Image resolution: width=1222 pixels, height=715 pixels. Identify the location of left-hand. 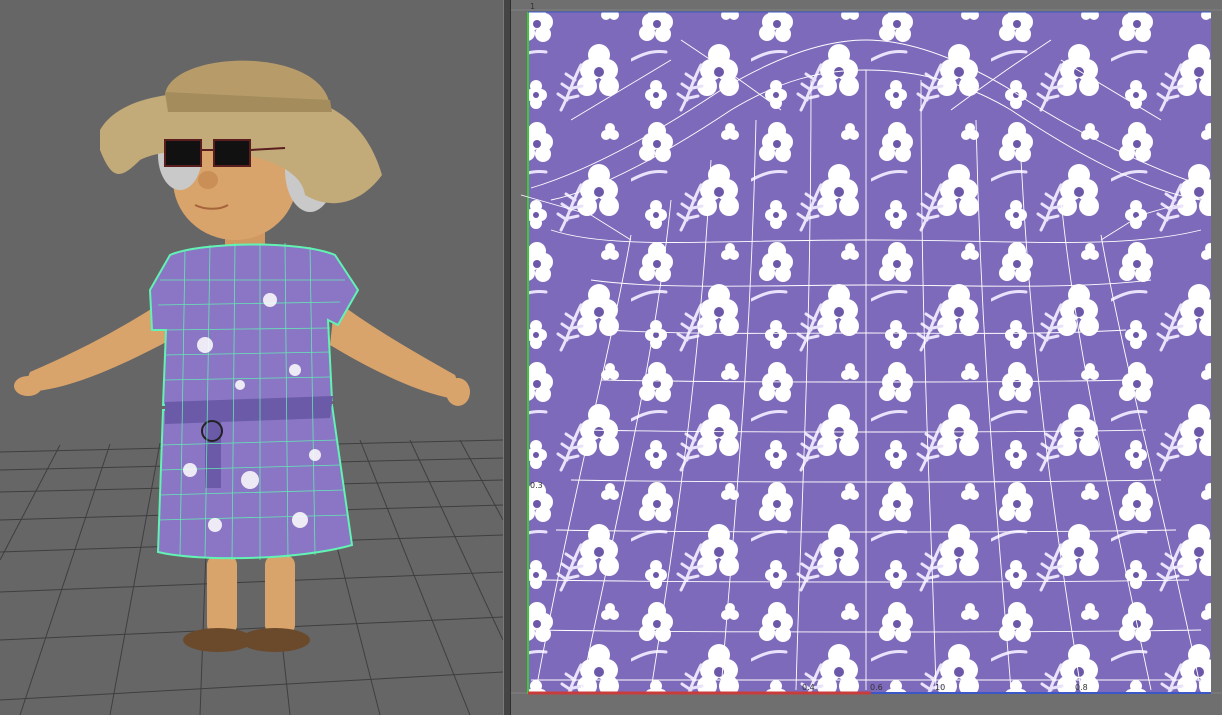
(28, 386).